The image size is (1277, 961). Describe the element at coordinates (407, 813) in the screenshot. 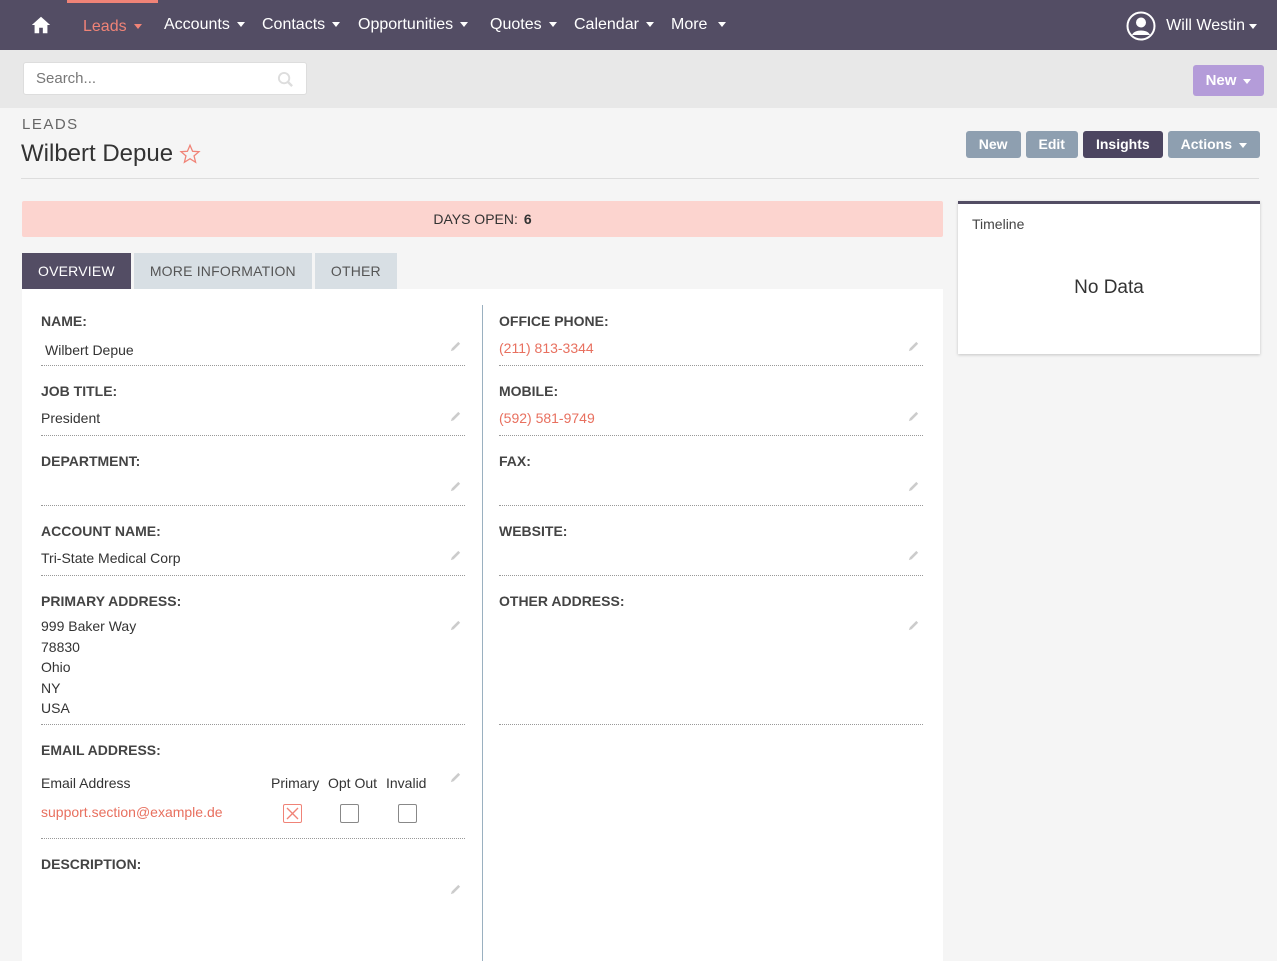

I see `invalid-checkbox` at that location.